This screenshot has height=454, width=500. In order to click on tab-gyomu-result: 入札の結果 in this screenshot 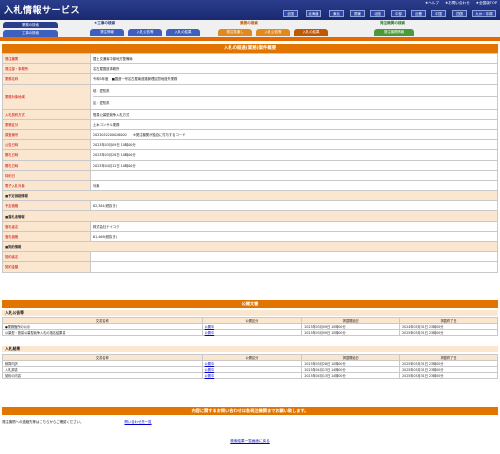, I will do `click(311, 32)`.